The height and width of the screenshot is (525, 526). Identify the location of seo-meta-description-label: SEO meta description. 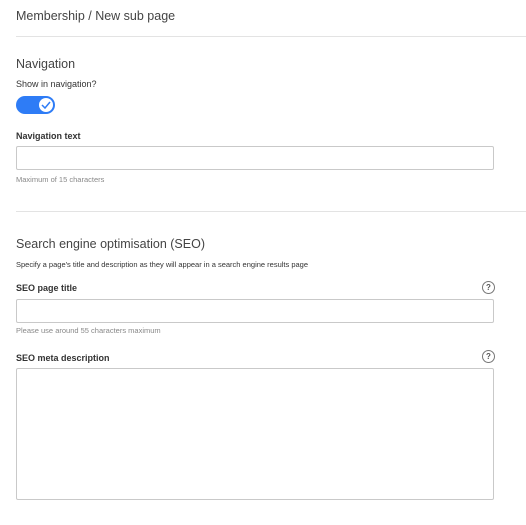
(63, 358).